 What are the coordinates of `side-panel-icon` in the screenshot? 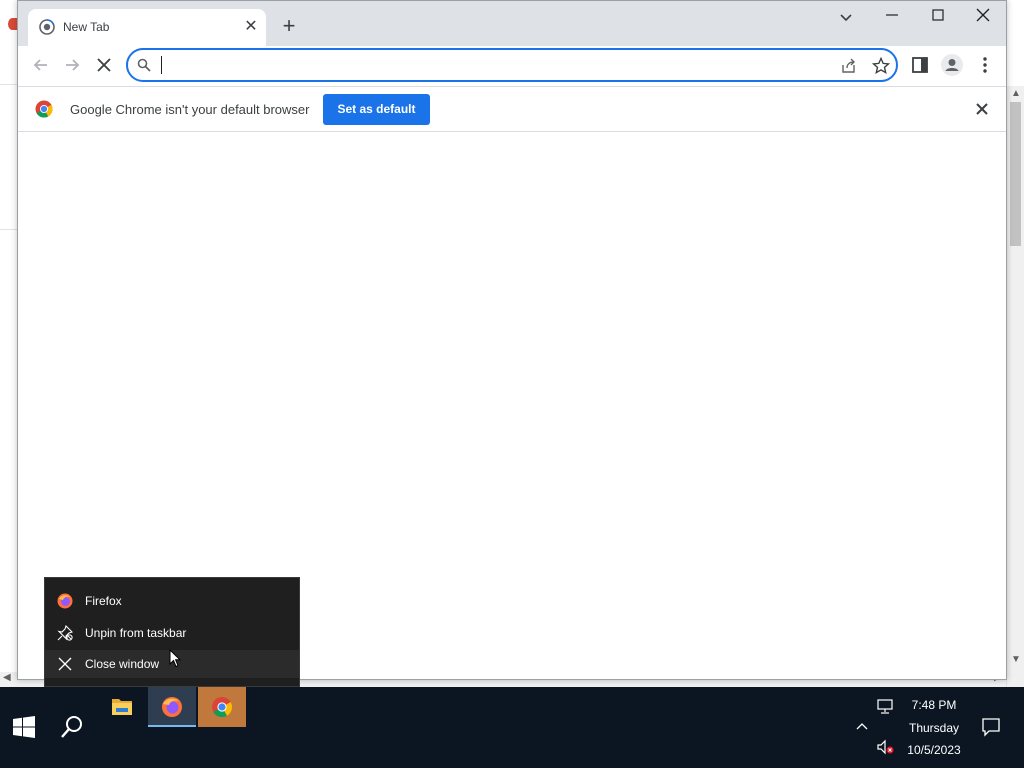 It's located at (920, 65).